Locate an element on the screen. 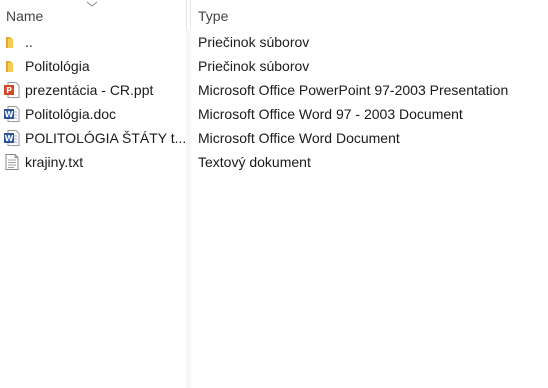  file-name: .. is located at coordinates (29, 42).